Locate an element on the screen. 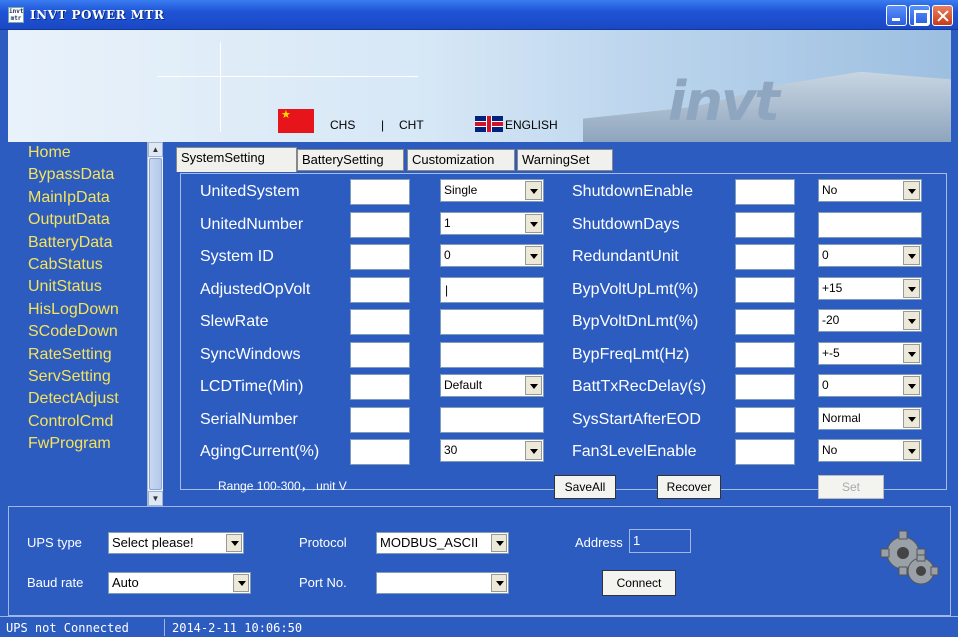 The image size is (958, 637). scroll-down-icon: ▼ is located at coordinates (155, 498).